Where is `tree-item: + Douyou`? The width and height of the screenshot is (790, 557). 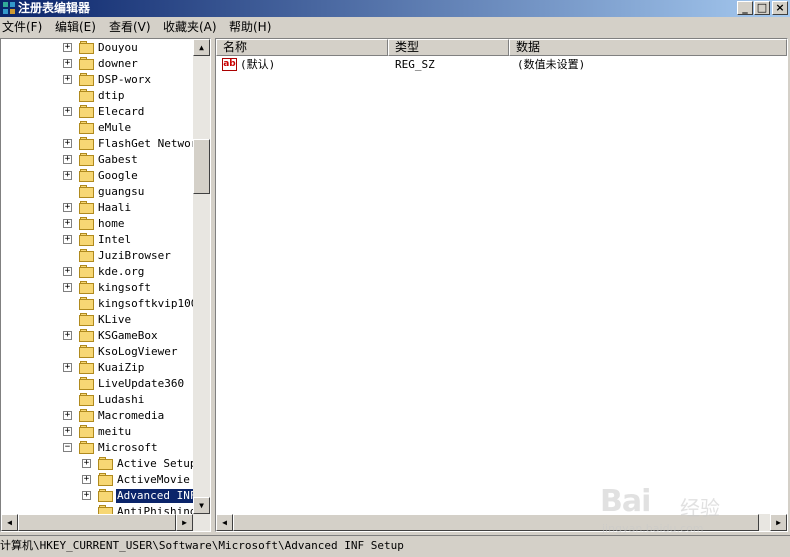
tree-item: + Douyou is located at coordinates (97, 48).